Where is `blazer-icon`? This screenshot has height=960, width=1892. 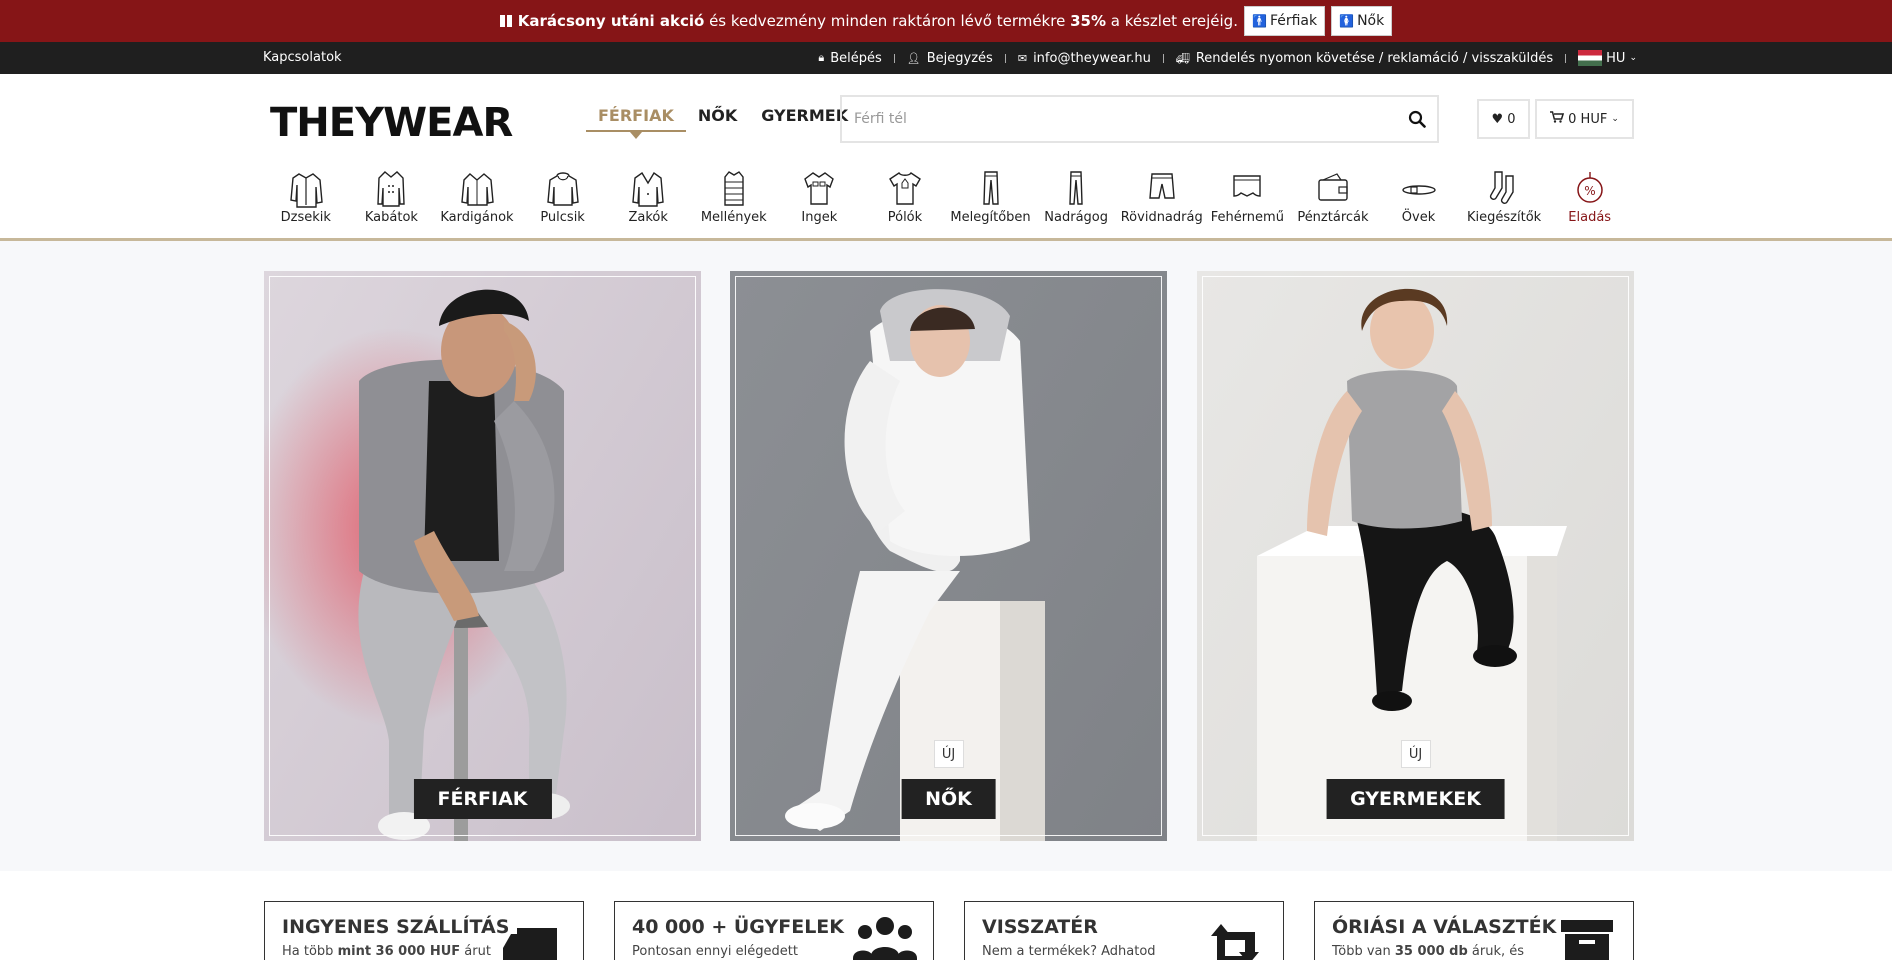 blazer-icon is located at coordinates (648, 189).